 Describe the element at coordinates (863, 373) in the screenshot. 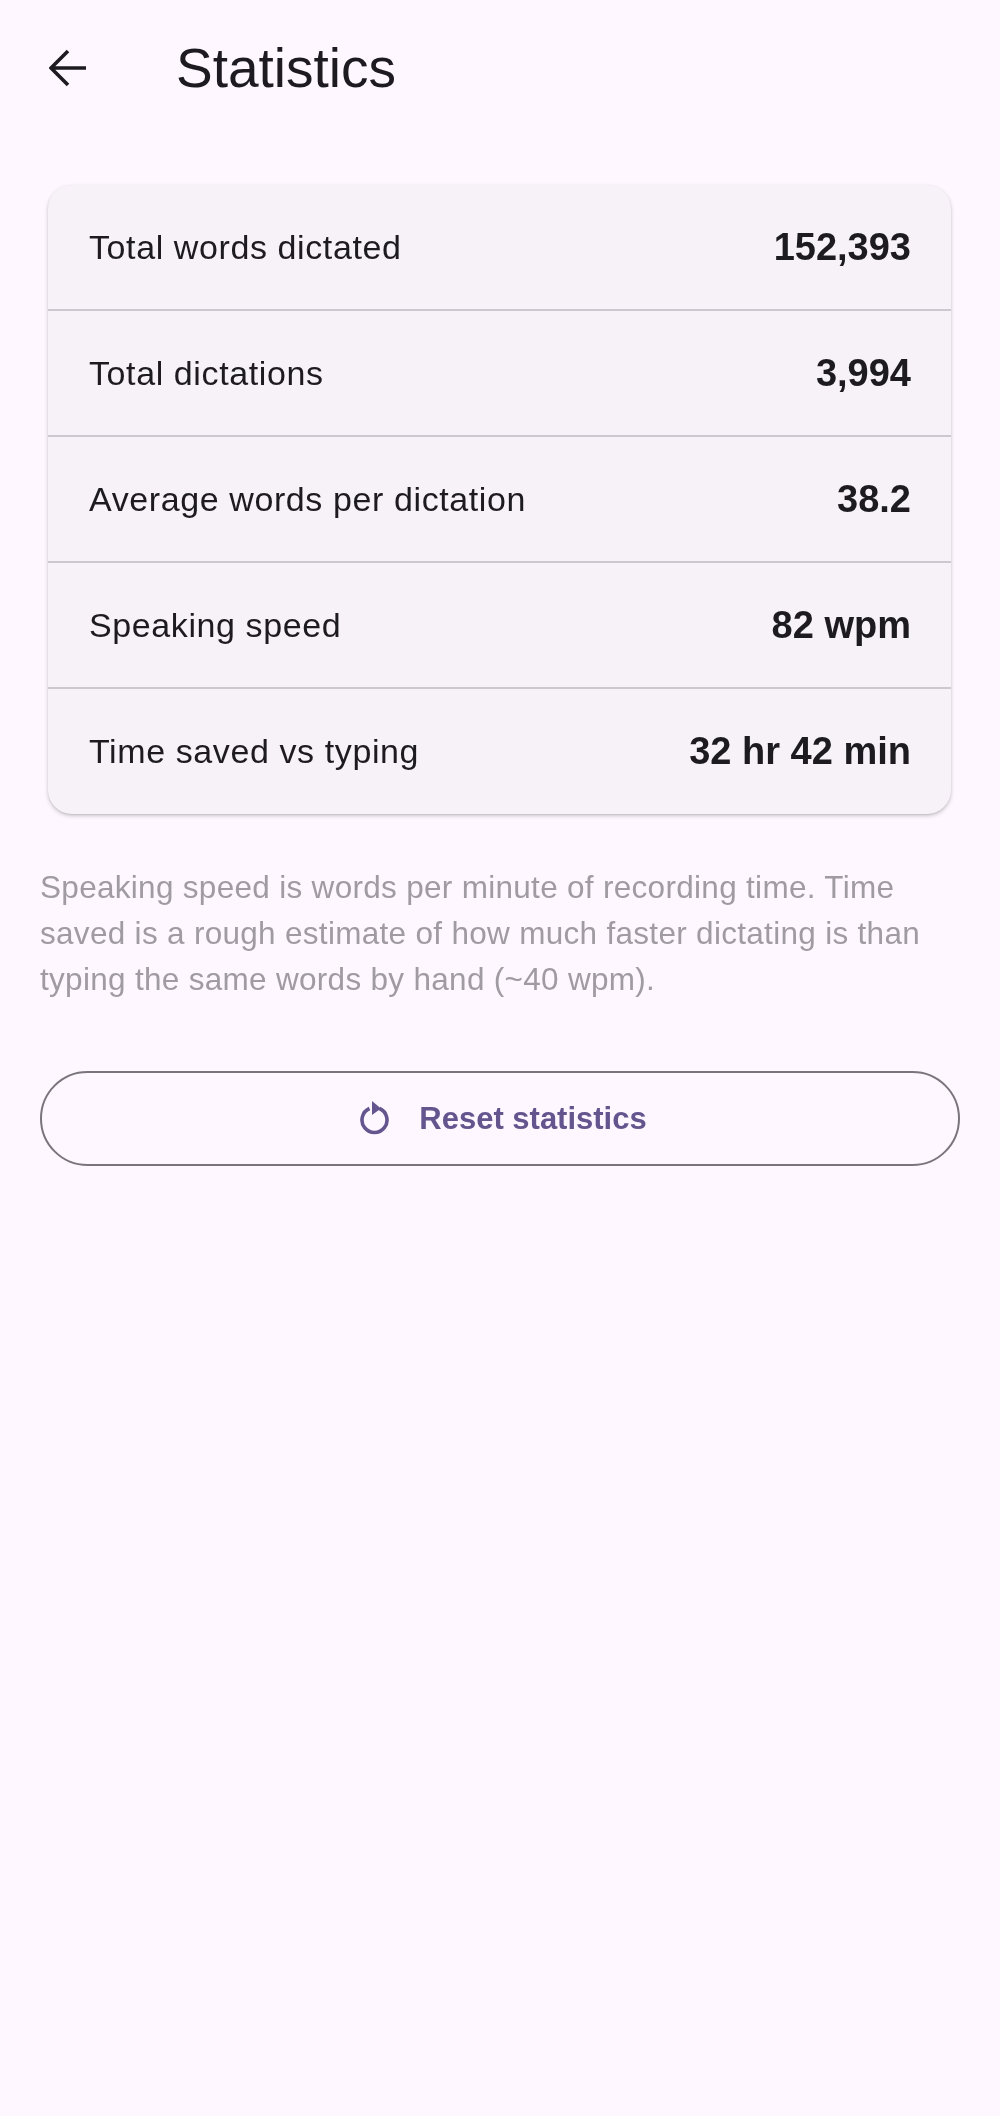

I see `stat-value: 3,994` at that location.